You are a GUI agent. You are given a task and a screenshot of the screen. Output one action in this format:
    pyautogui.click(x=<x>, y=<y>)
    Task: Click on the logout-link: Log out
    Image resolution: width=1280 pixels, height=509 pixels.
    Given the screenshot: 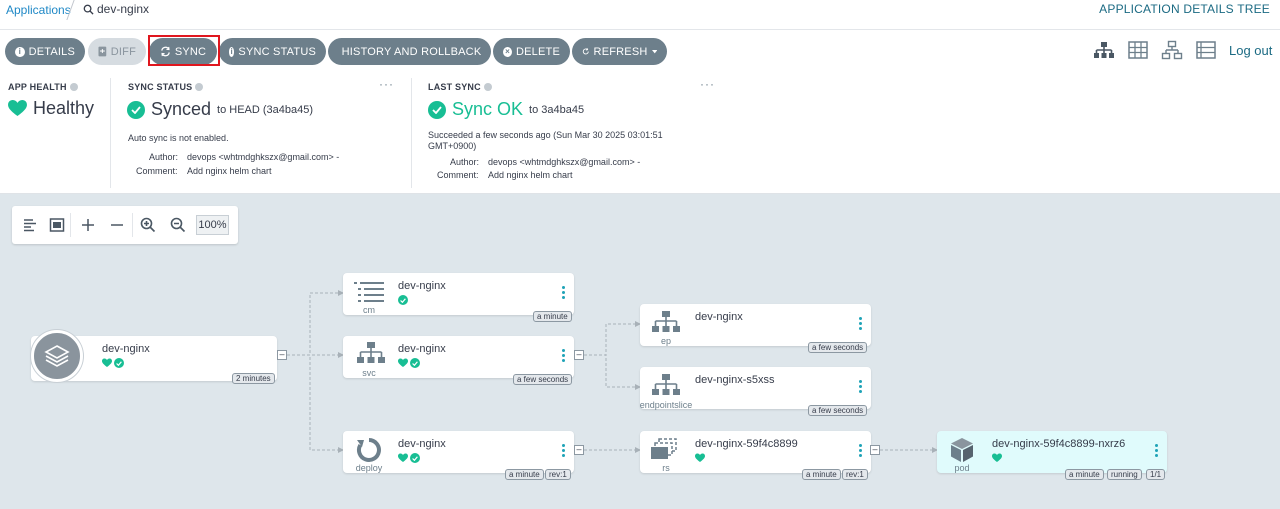 What is the action you would take?
    pyautogui.click(x=1250, y=50)
    